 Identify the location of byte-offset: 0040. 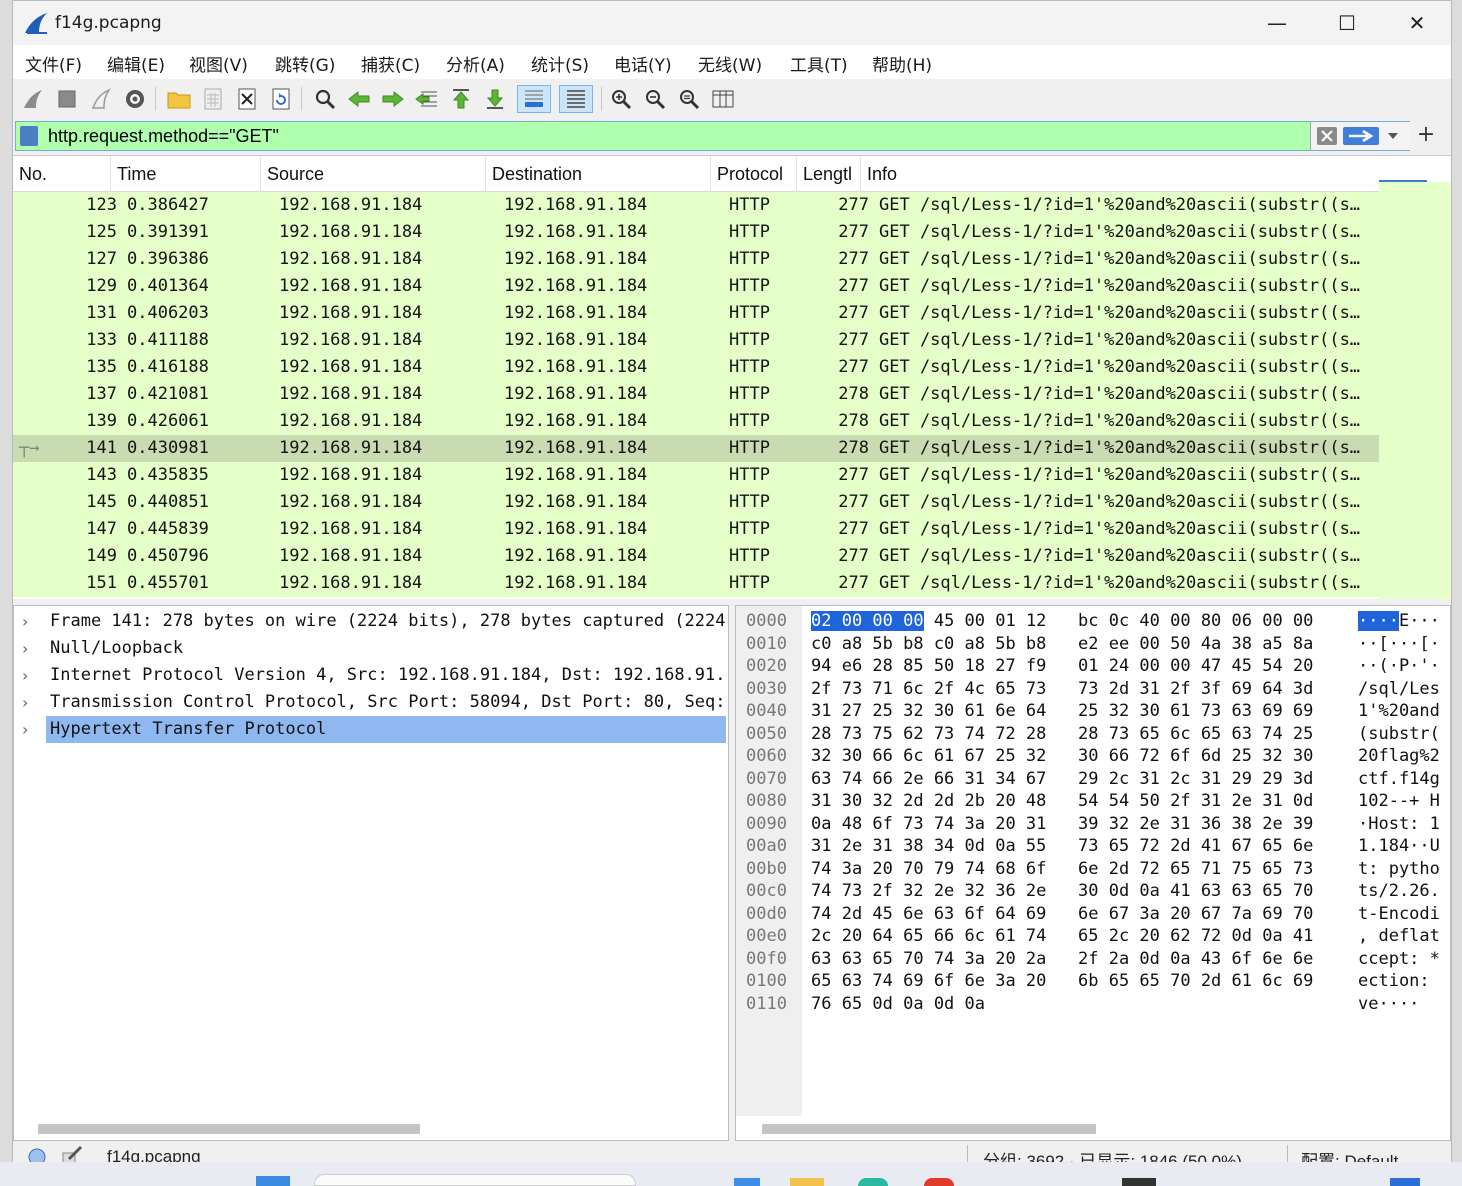
(766, 711).